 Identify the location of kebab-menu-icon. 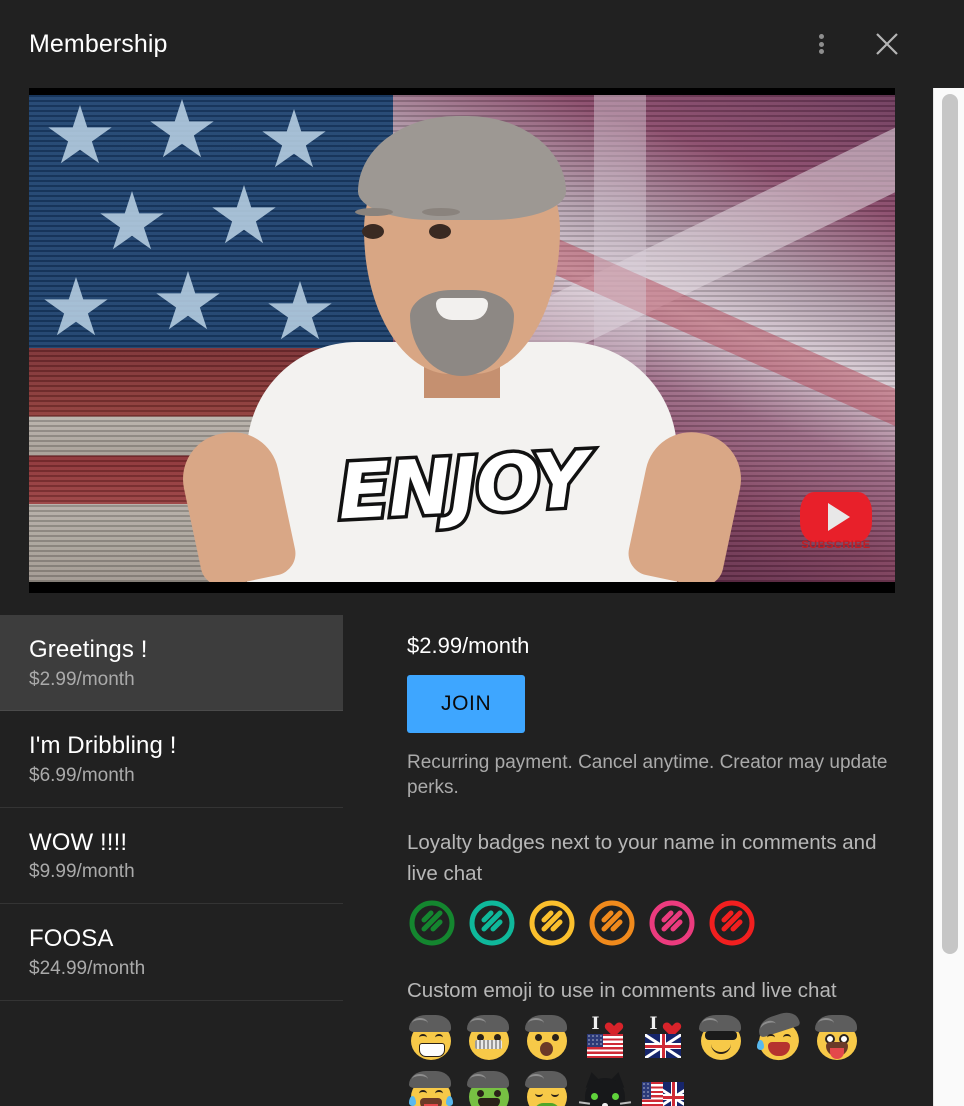
(821, 44).